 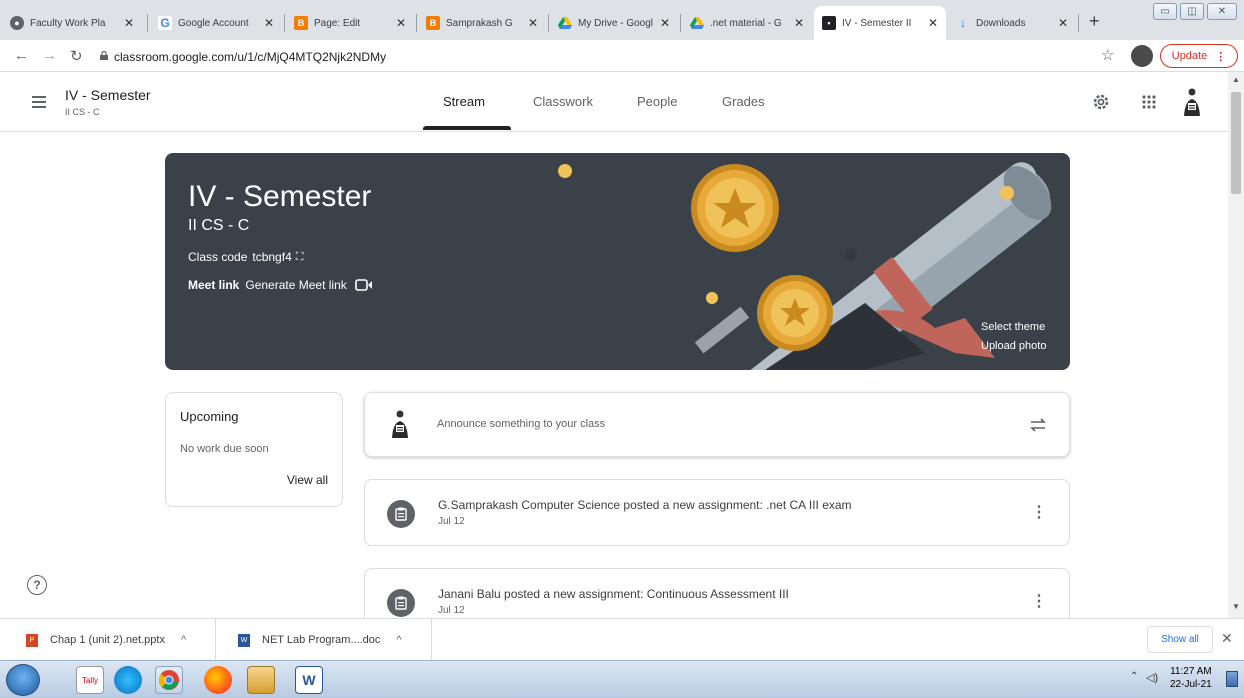 I want to click on scrollbar-thumb, so click(x=1236, y=143).